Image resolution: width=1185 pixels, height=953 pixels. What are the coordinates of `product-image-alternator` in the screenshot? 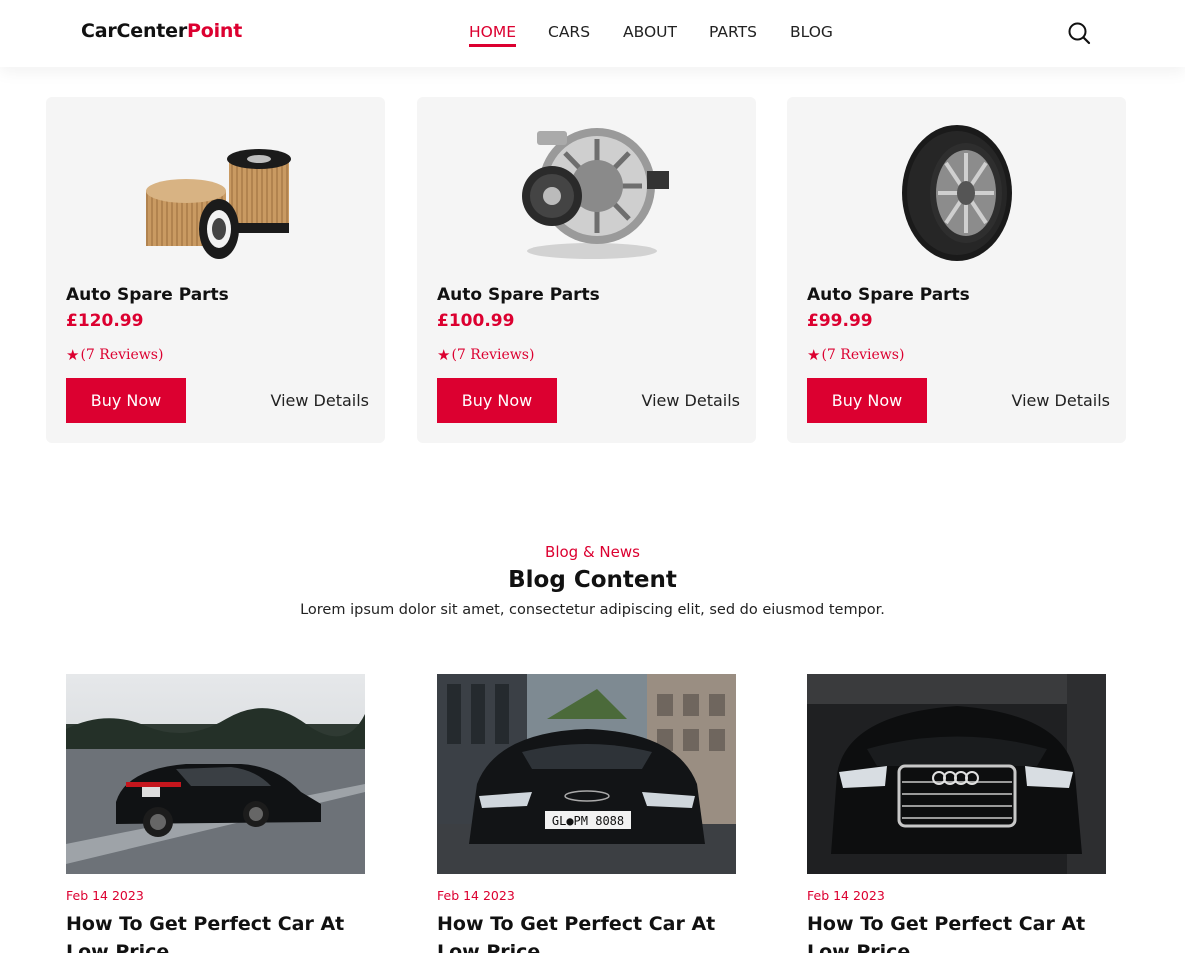 It's located at (586, 191).